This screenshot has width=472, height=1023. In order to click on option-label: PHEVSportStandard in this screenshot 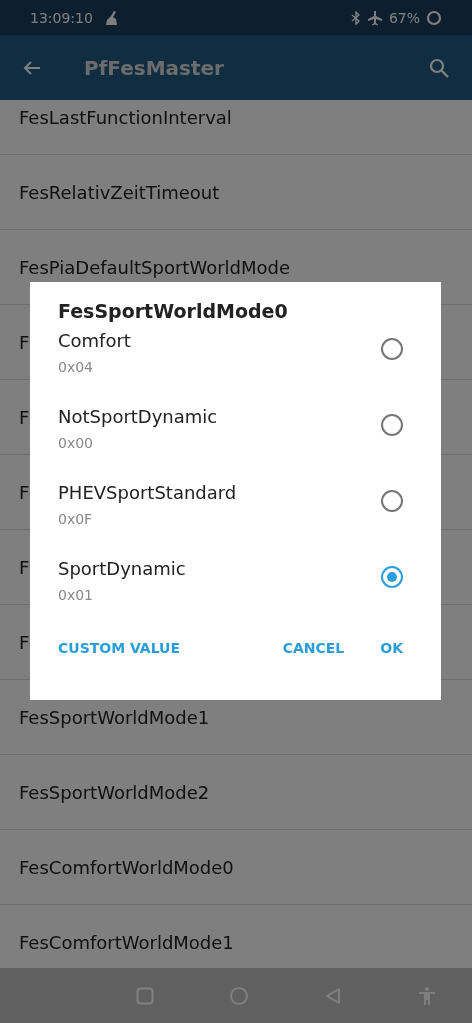, I will do `click(147, 492)`.